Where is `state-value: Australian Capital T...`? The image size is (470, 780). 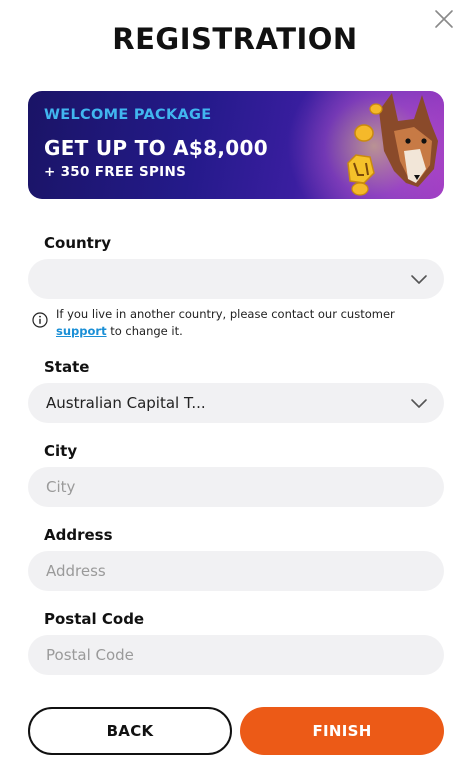
state-value: Australian Capital T... is located at coordinates (126, 403).